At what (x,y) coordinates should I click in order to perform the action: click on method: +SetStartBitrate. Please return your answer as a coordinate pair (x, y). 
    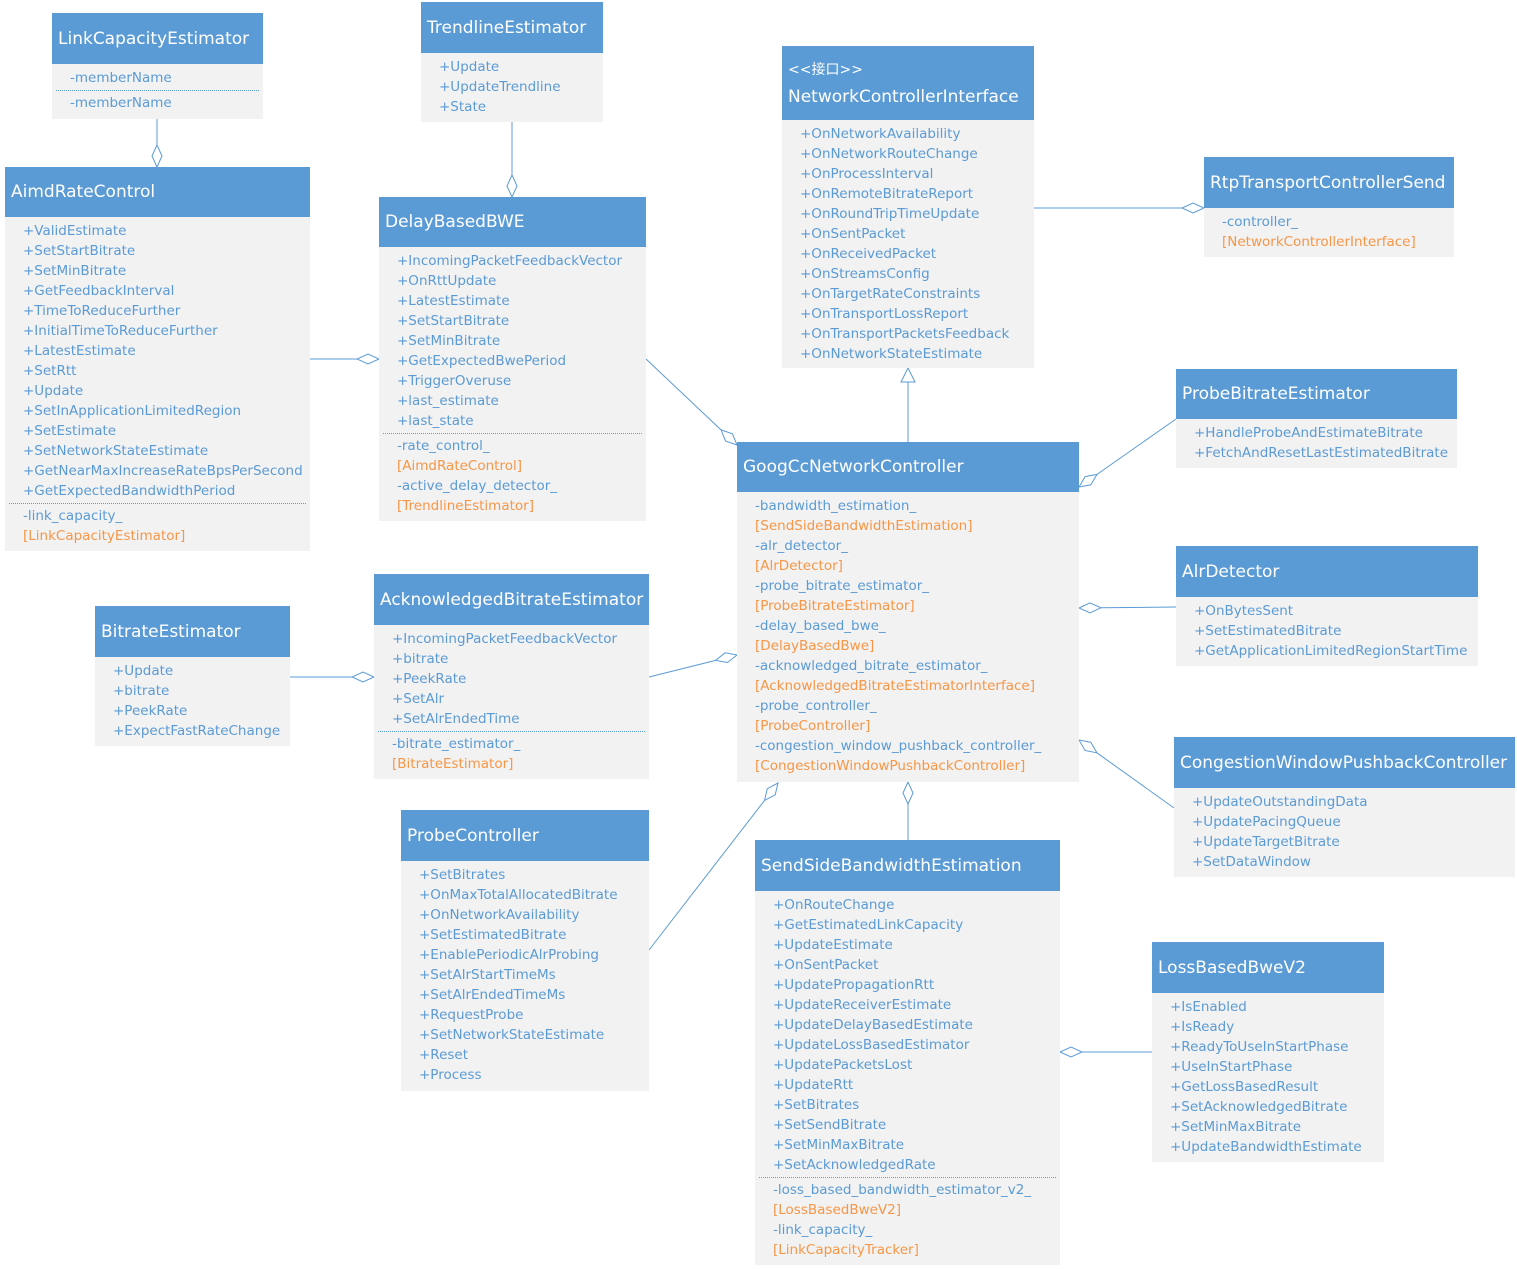
    Looking at the image, I should click on (453, 321).